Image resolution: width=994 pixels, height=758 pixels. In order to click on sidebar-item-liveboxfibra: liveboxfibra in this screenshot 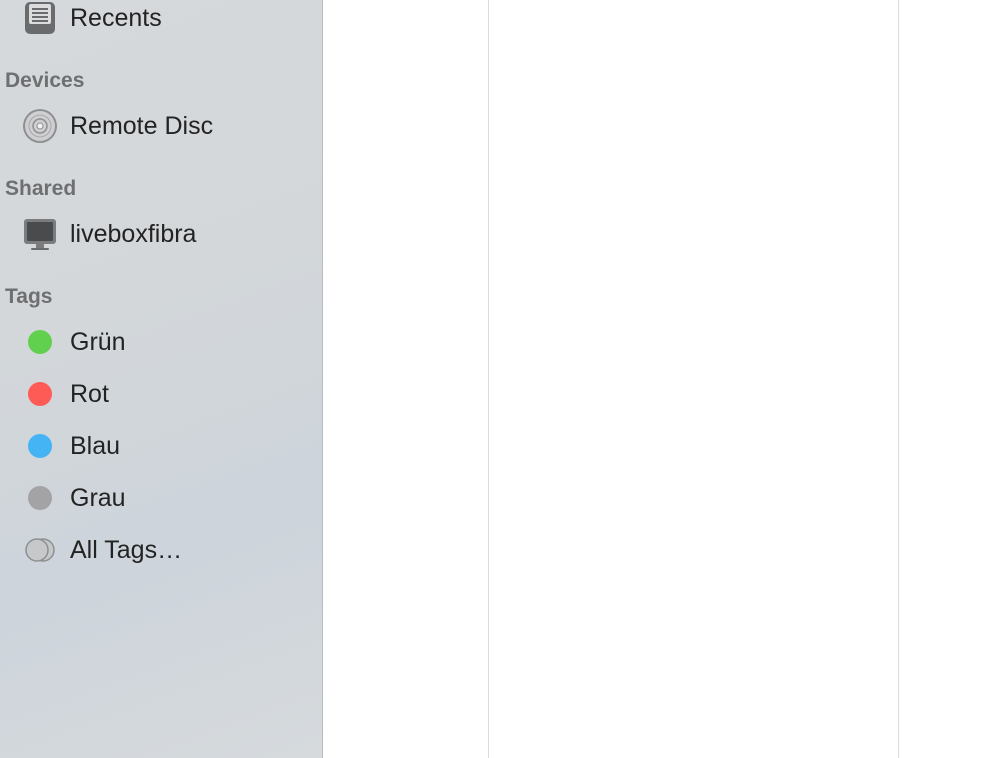, I will do `click(161, 234)`.